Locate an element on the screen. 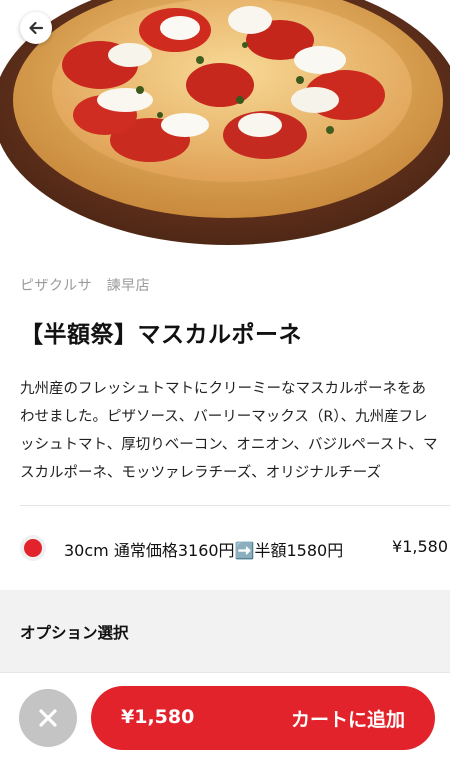 The image size is (450, 779). store-name: ピザクルサ 諫早店 is located at coordinates (85, 286).